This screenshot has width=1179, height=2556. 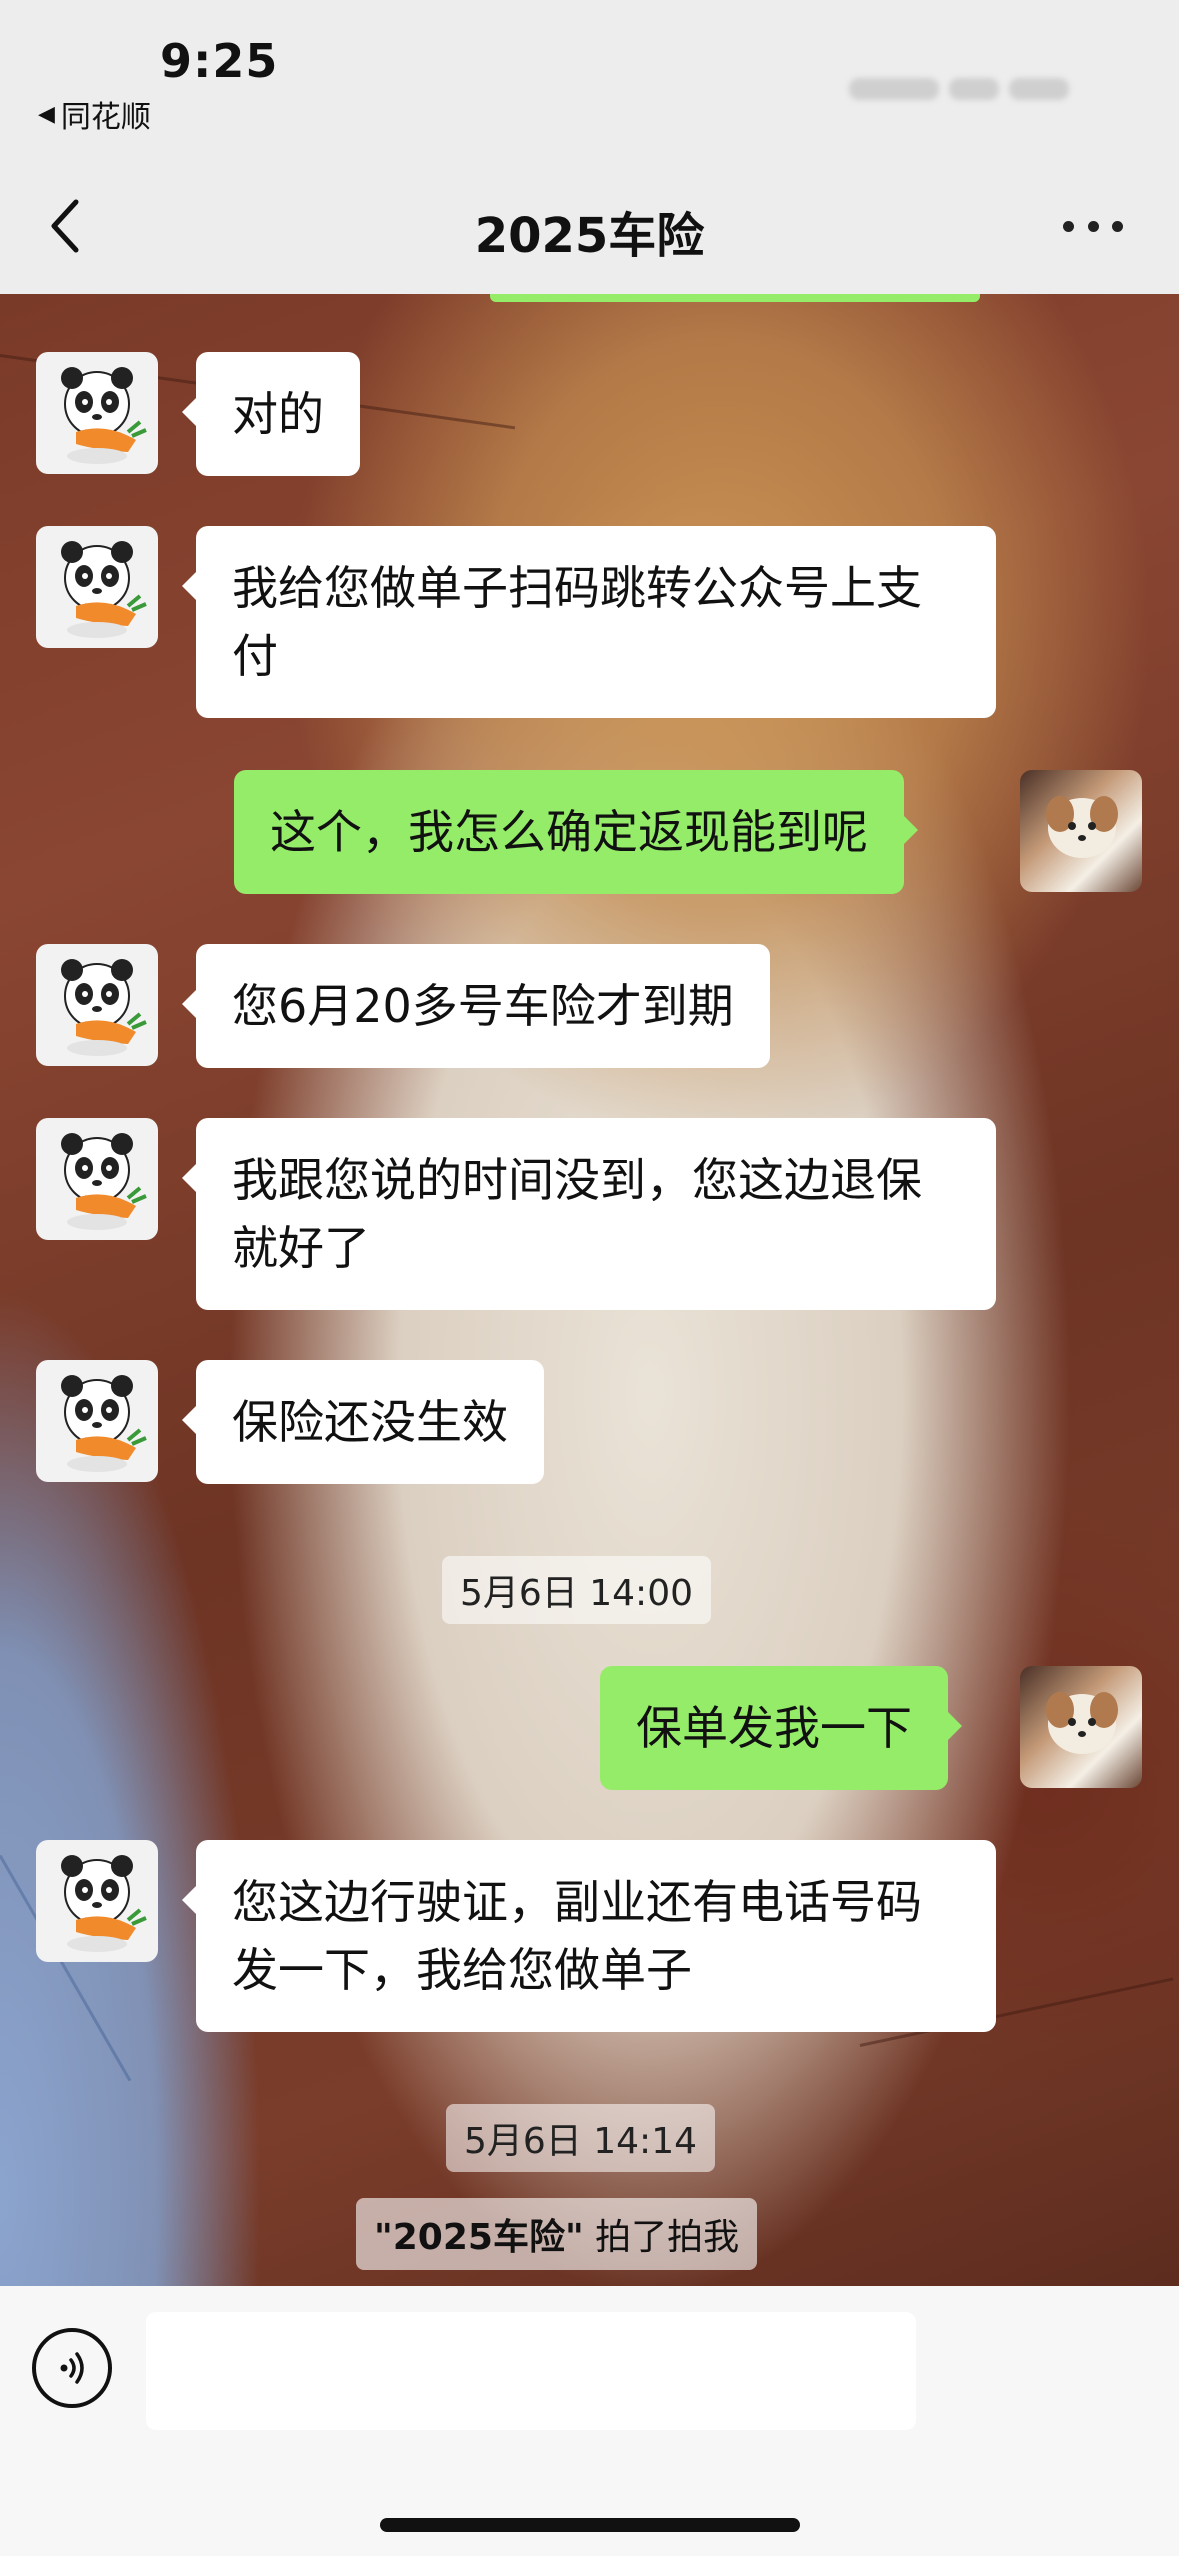 What do you see at coordinates (1039, 89) in the screenshot?
I see `battery-icon` at bounding box center [1039, 89].